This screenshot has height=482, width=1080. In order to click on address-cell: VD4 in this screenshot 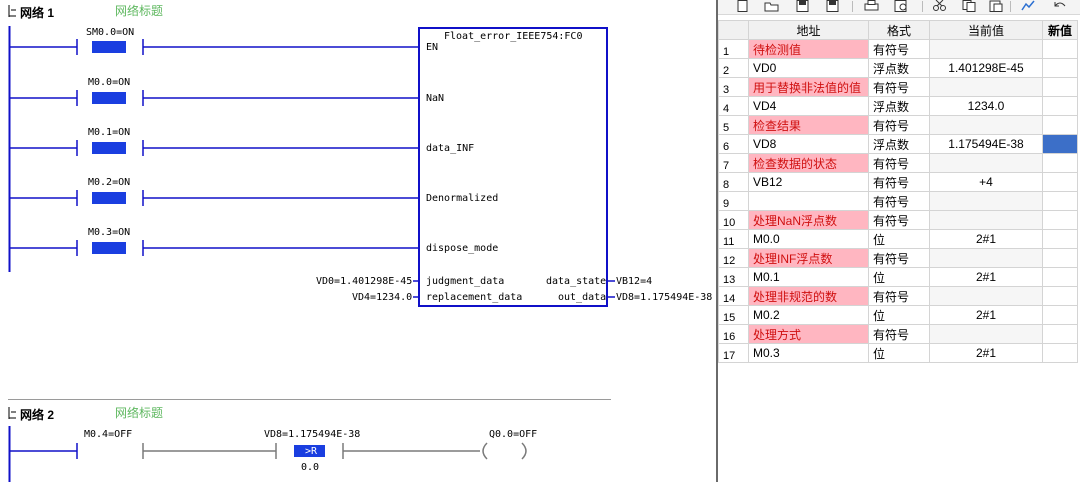, I will do `click(808, 106)`.